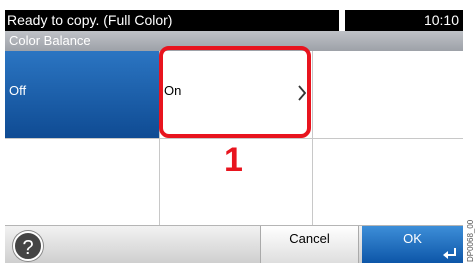 The width and height of the screenshot is (475, 266). I want to click on status-bar: Ready to copy. (Full Color) 10:10, so click(234, 20).